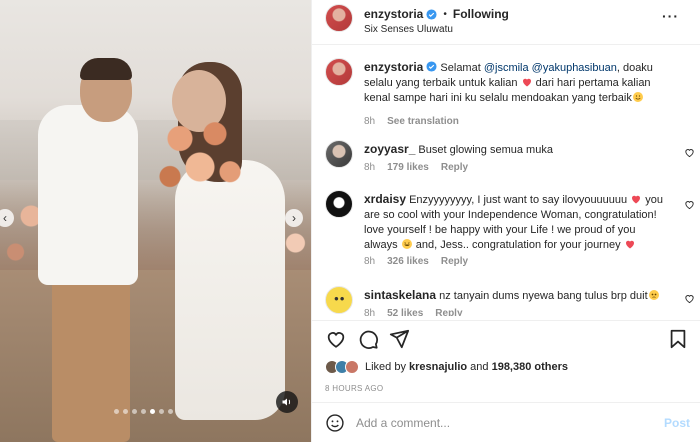 This screenshot has height=442, width=700. Describe the element at coordinates (370, 121) in the screenshot. I see `caption-time: 8h` at that location.